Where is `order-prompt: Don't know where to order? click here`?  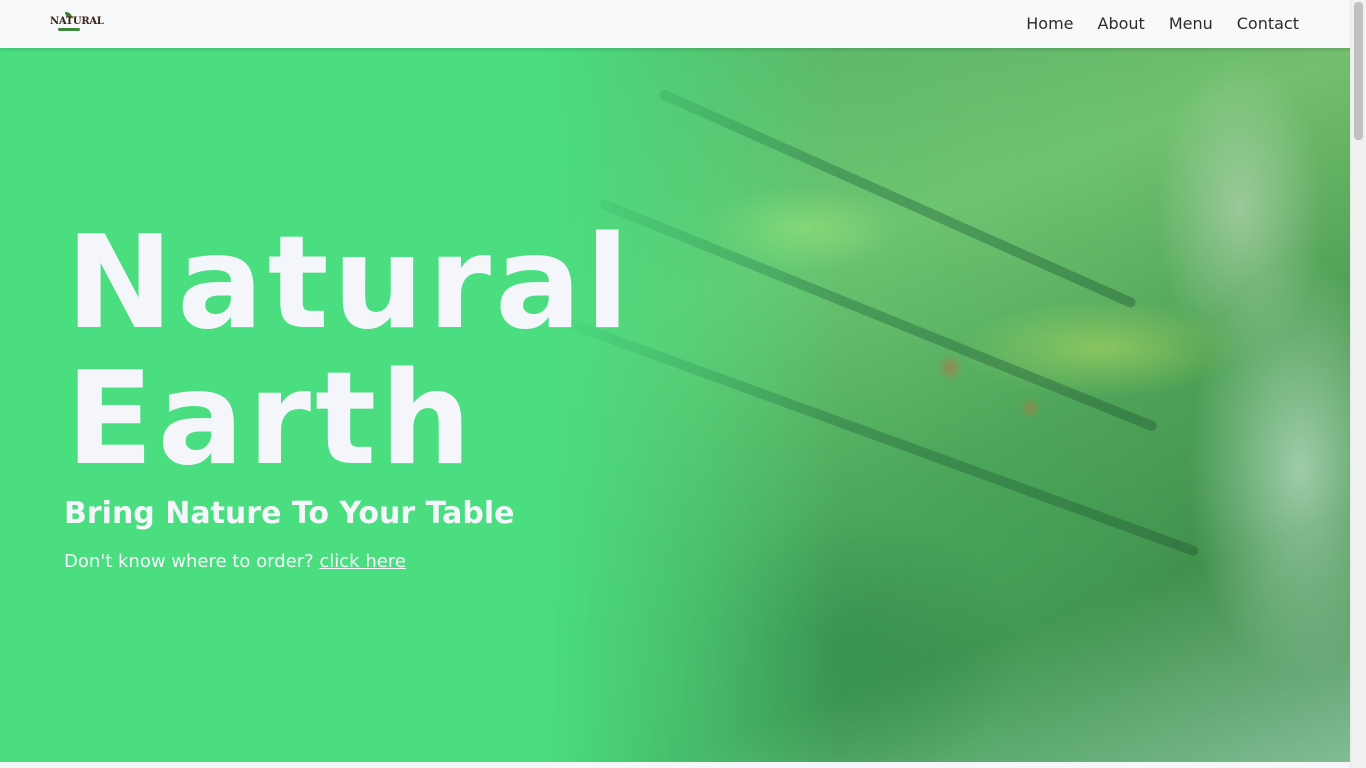
order-prompt: Don't know where to order? click here is located at coordinates (235, 562).